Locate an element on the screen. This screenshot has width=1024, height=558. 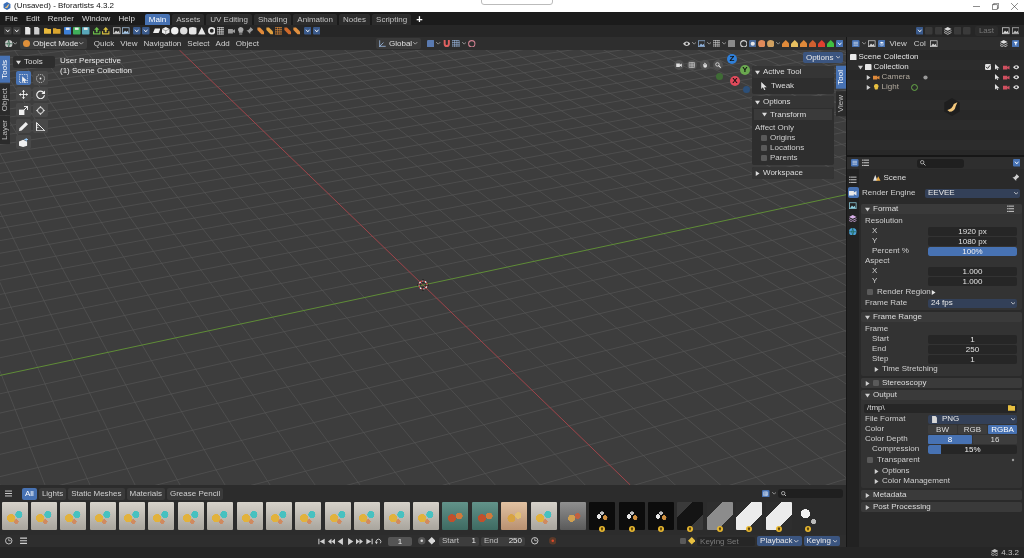
toggle-button: 16 is located at coordinates (995, 439).